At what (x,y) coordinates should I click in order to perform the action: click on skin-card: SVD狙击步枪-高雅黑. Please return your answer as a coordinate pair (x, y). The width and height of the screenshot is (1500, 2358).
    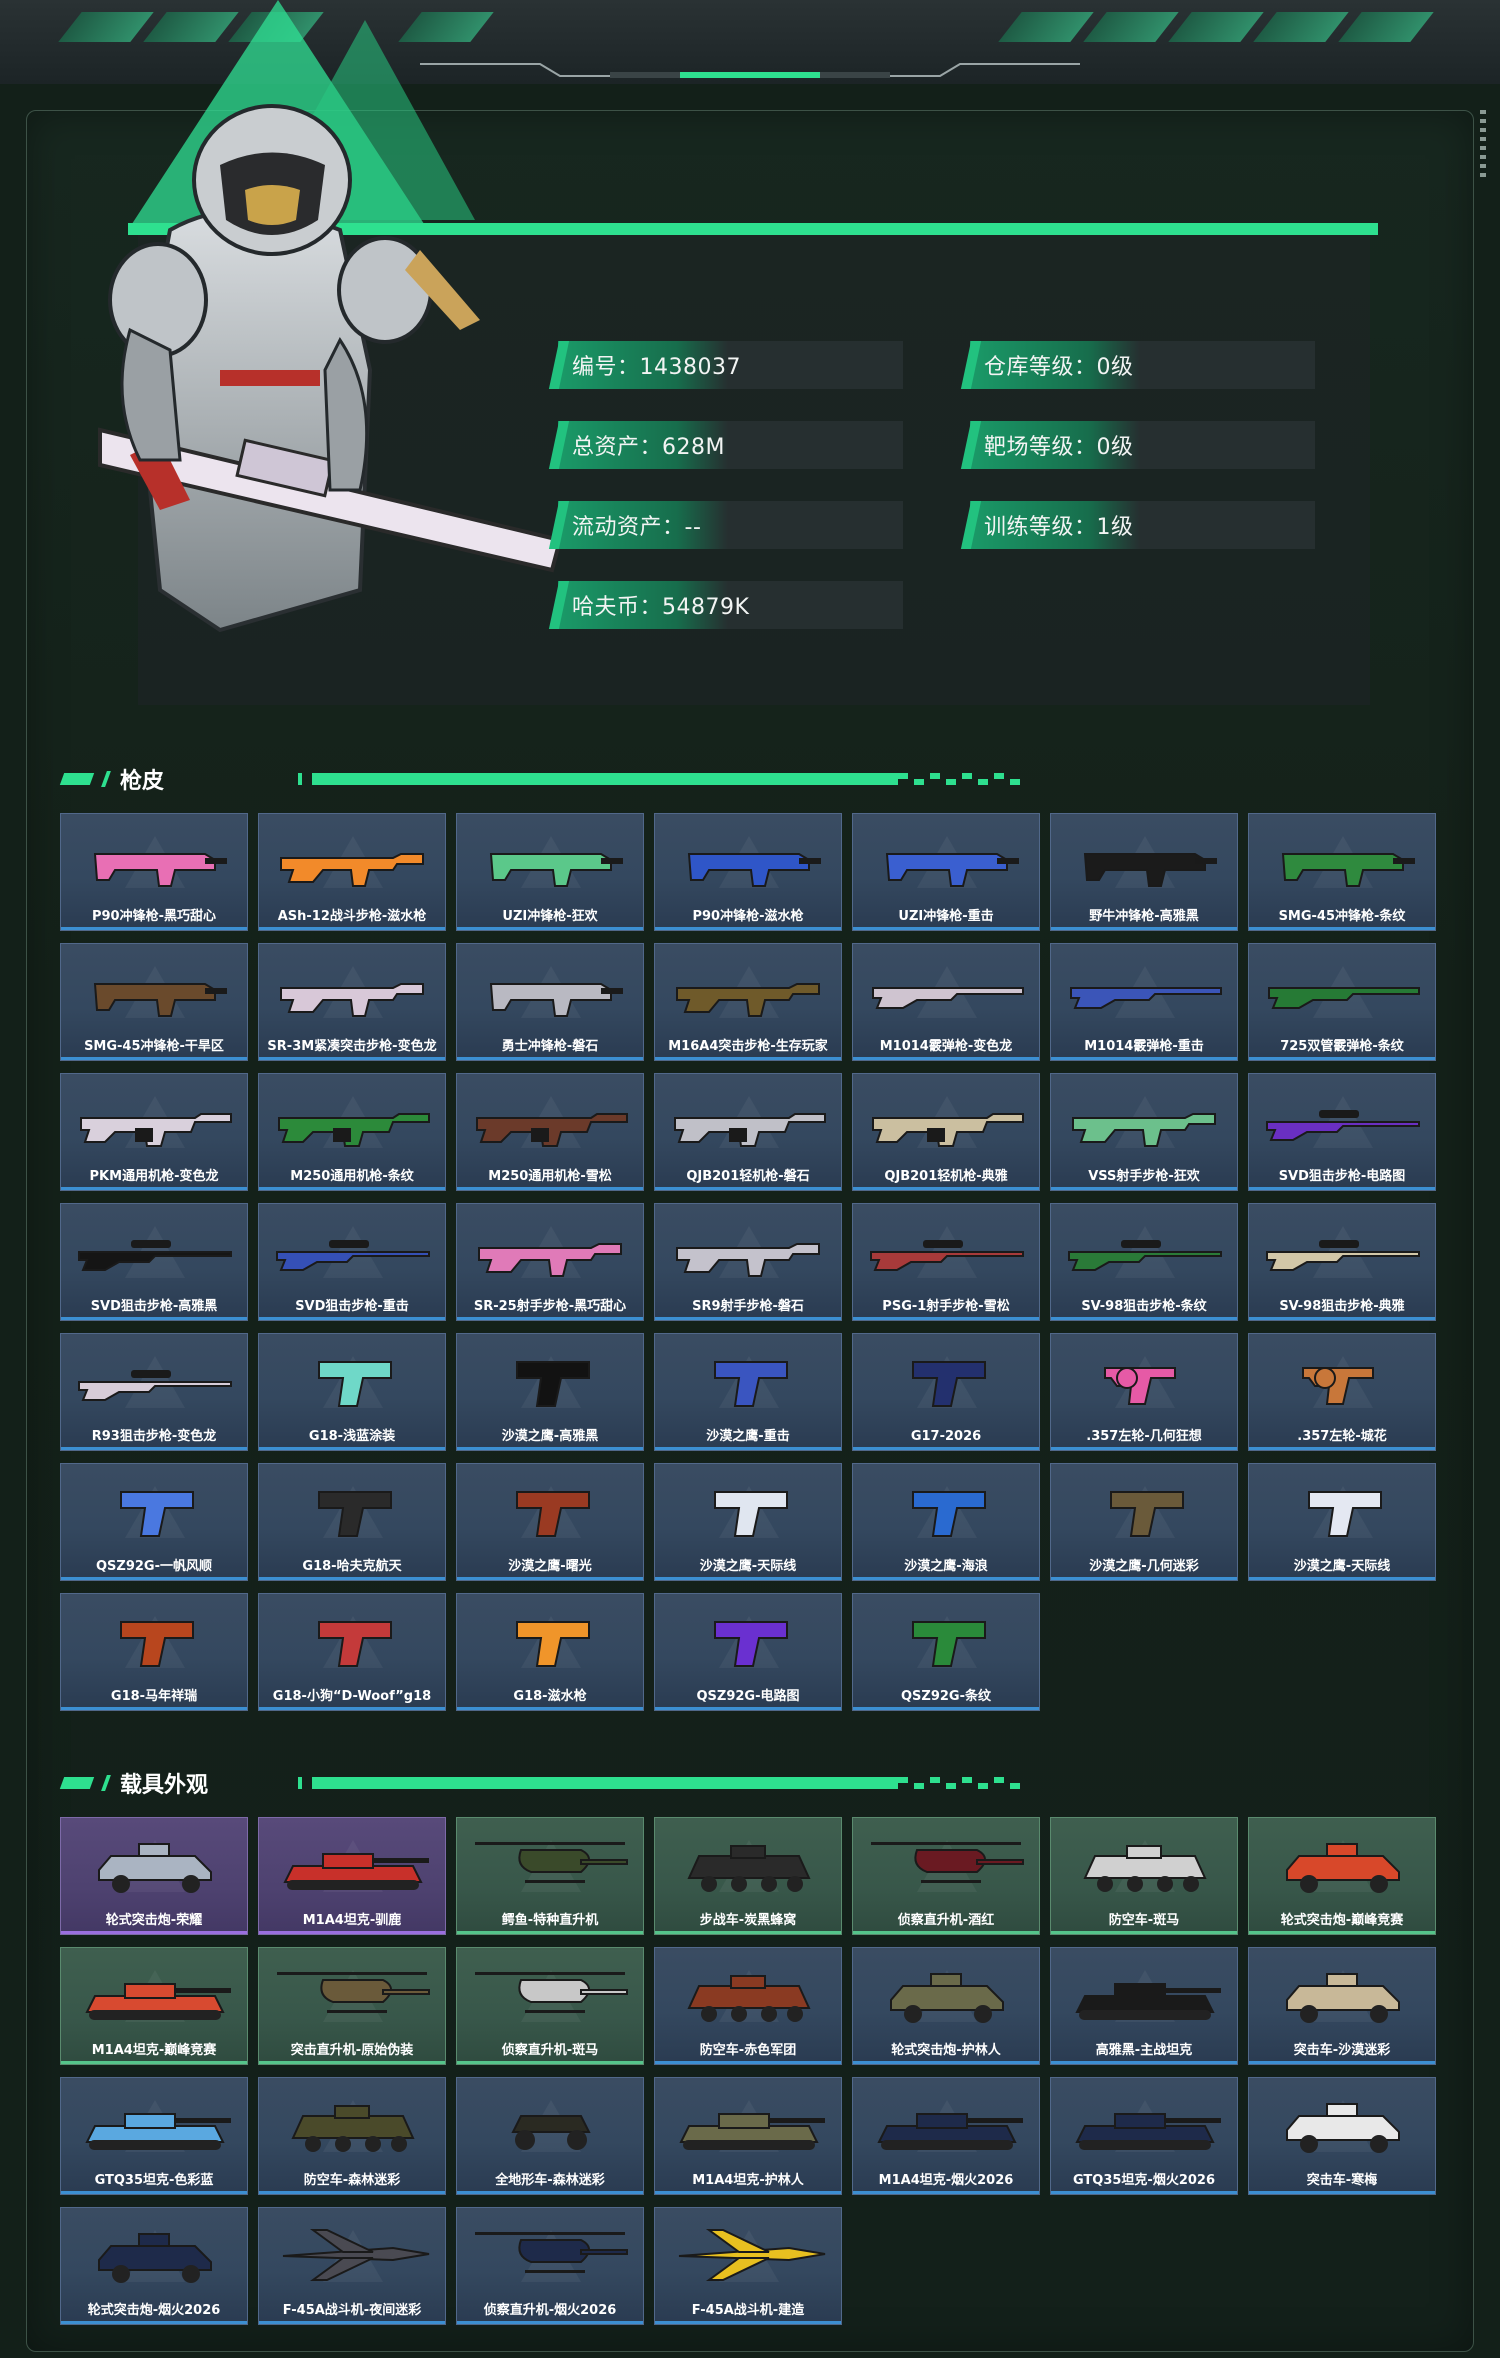
    Looking at the image, I should click on (154, 1262).